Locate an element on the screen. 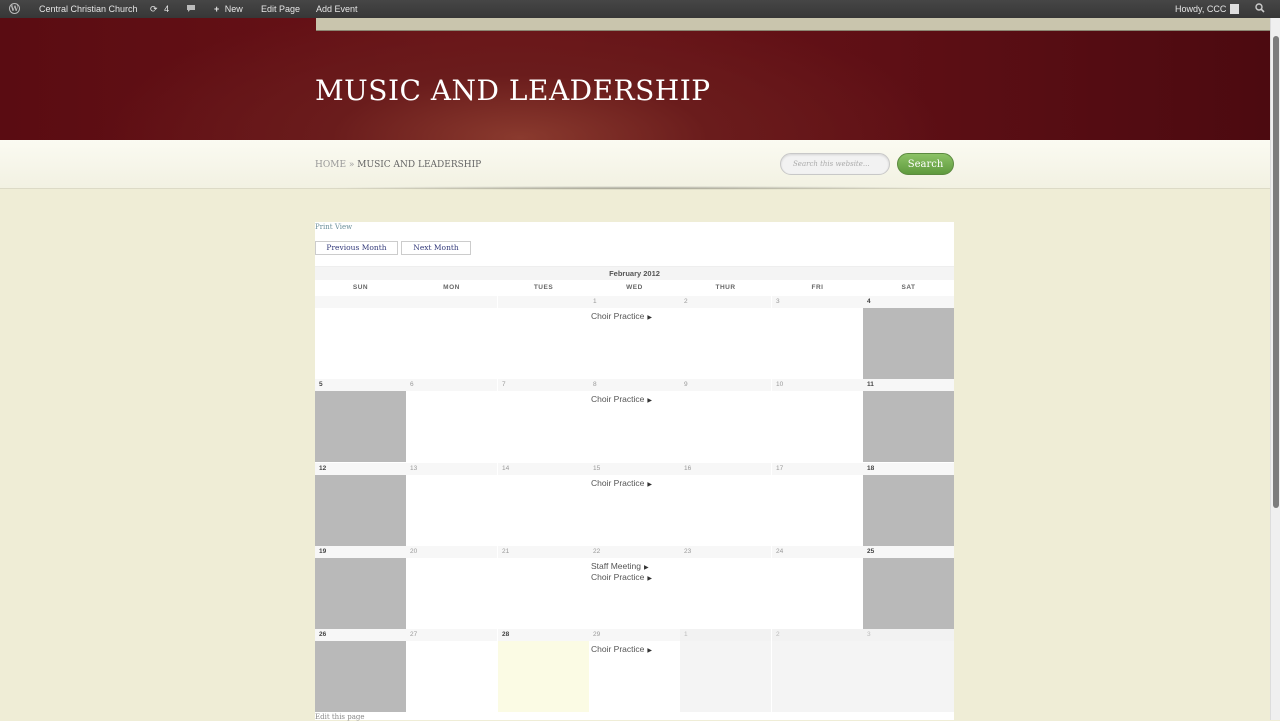 The width and height of the screenshot is (1280, 721). search-button: Search is located at coordinates (925, 164).